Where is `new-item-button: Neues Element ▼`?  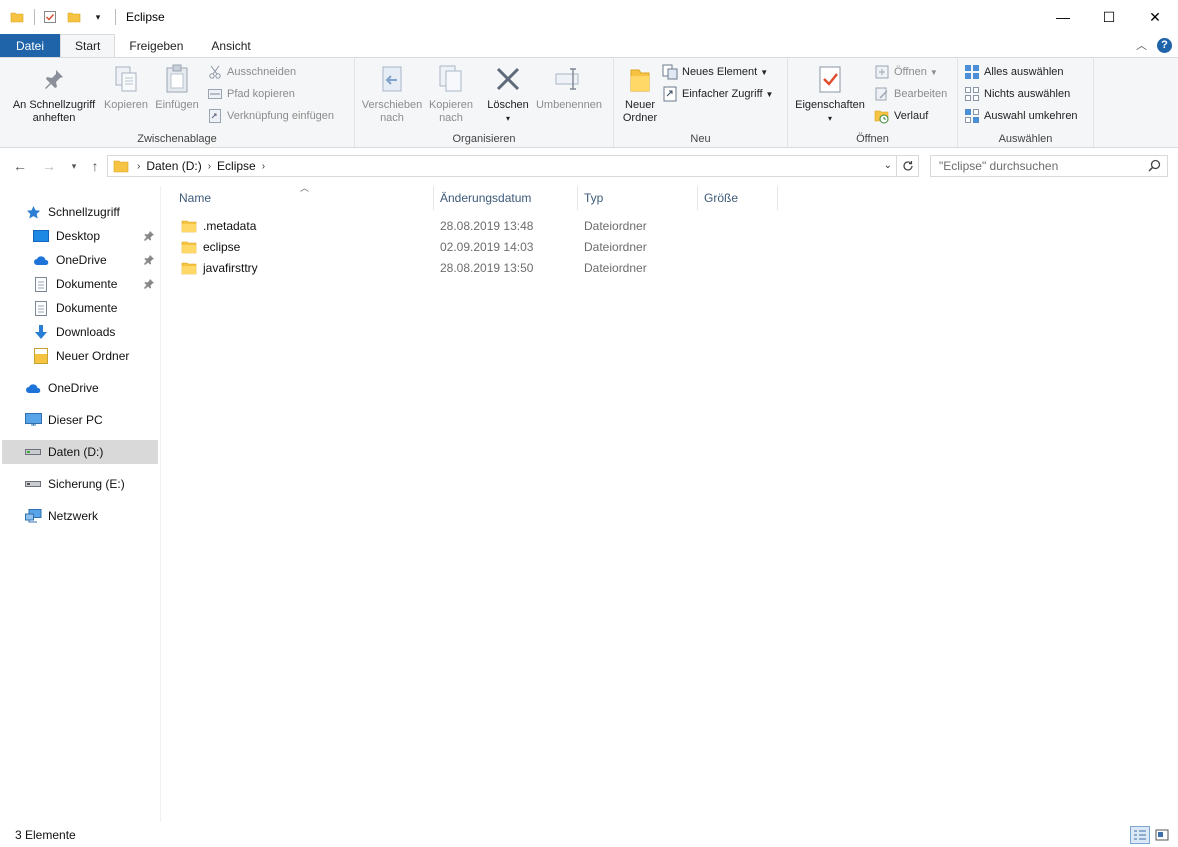
new-item-button: Neues Element ▼ is located at coordinates (715, 72).